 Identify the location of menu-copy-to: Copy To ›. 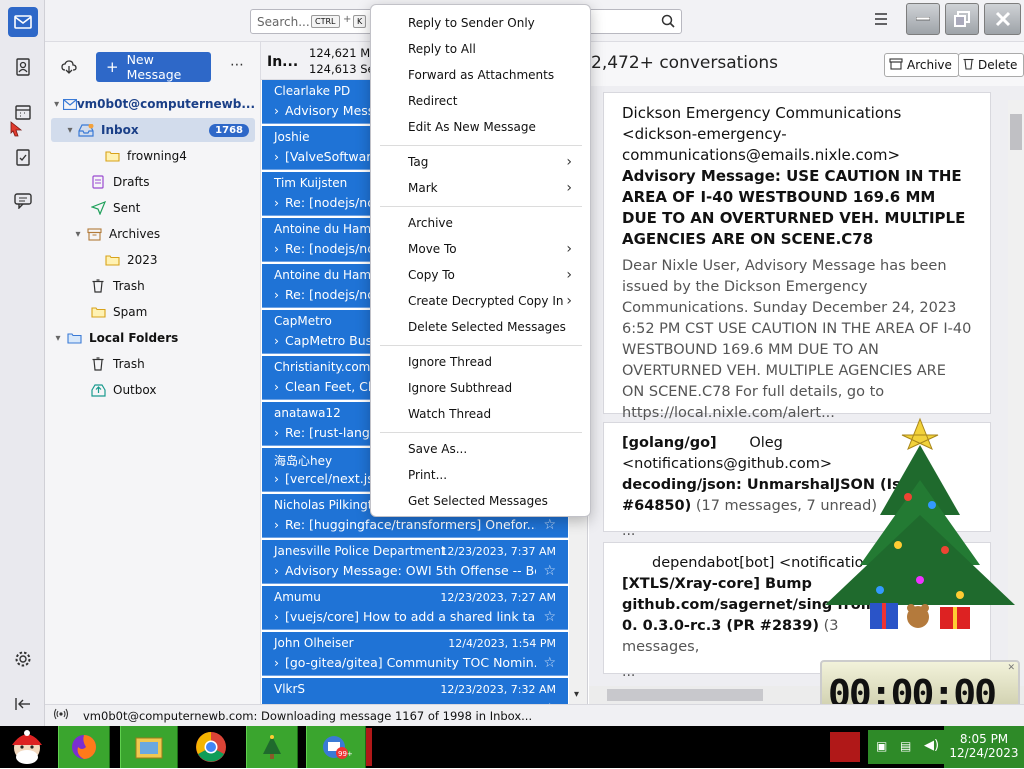
(481, 275).